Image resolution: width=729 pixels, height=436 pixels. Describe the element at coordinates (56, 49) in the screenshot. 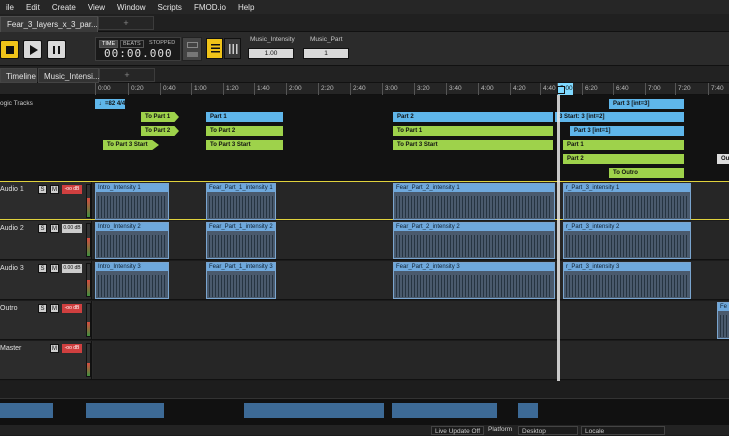

I see `pause-button` at that location.